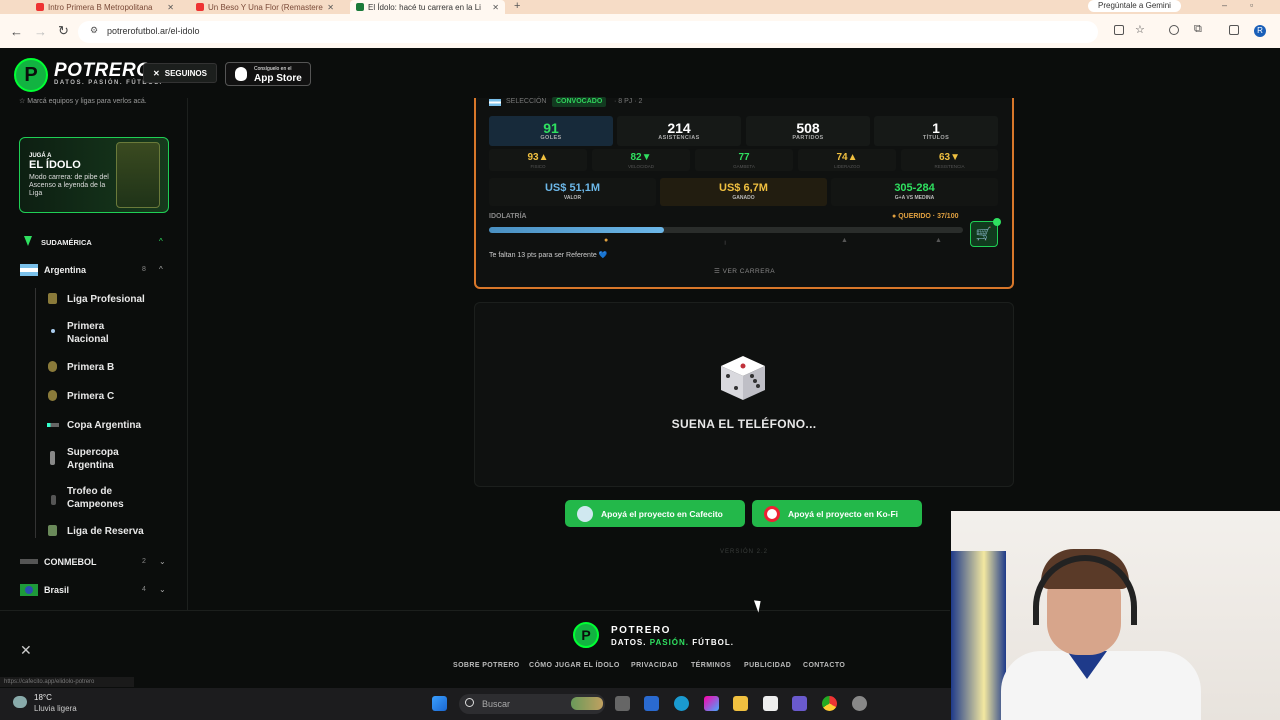  I want to click on url-text: potrerofutbol.ar/el-idolo, so click(153, 31).